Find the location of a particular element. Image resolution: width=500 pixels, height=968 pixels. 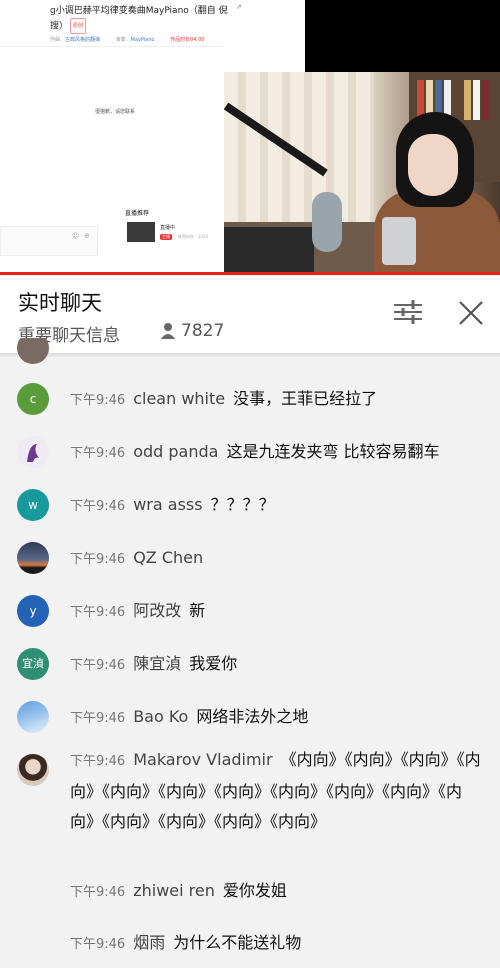

avatar: c is located at coordinates (33, 399).